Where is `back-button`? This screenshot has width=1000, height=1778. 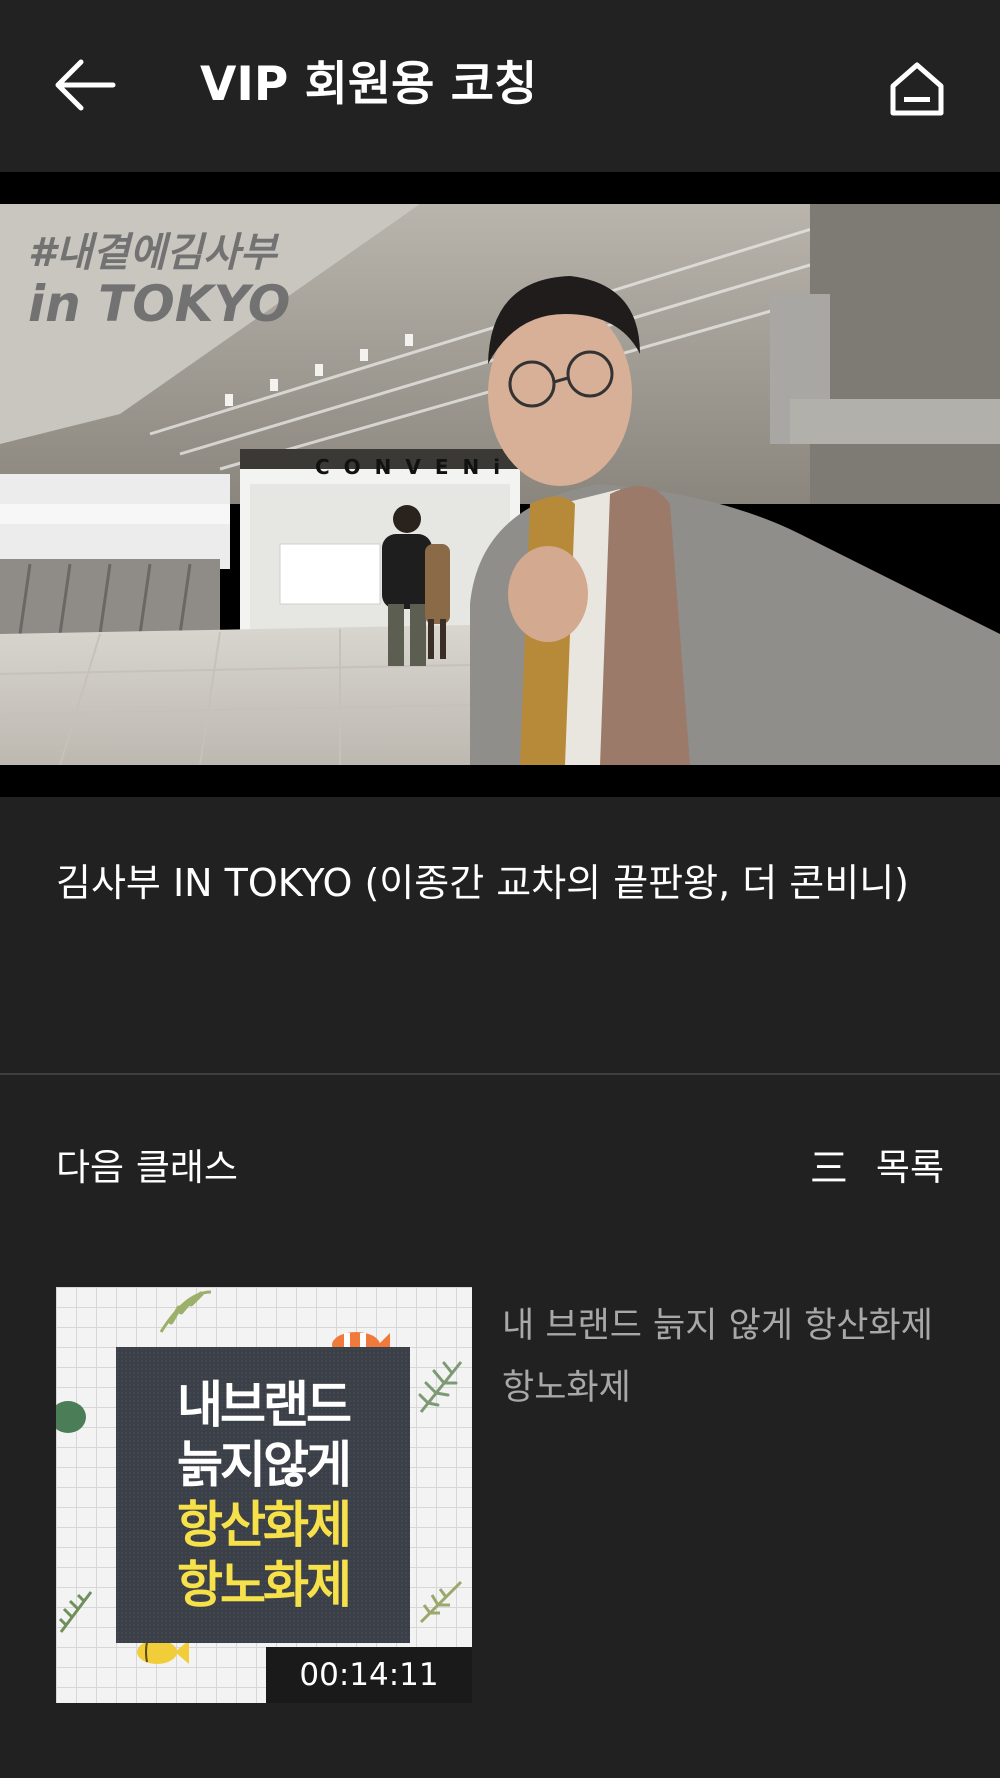
back-button is located at coordinates (85, 85).